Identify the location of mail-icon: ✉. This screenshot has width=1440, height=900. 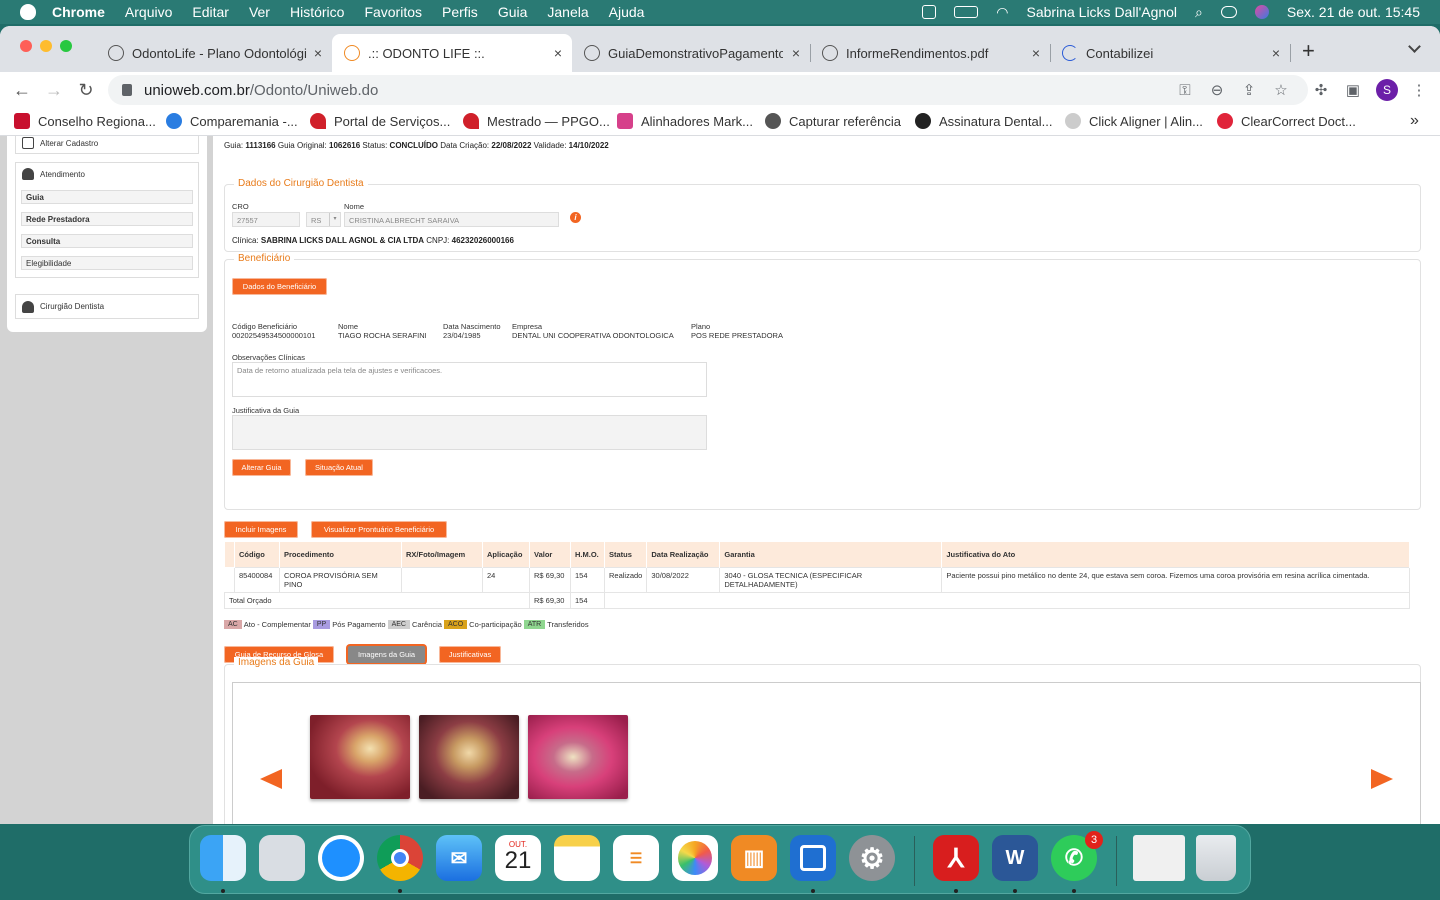
(459, 858).